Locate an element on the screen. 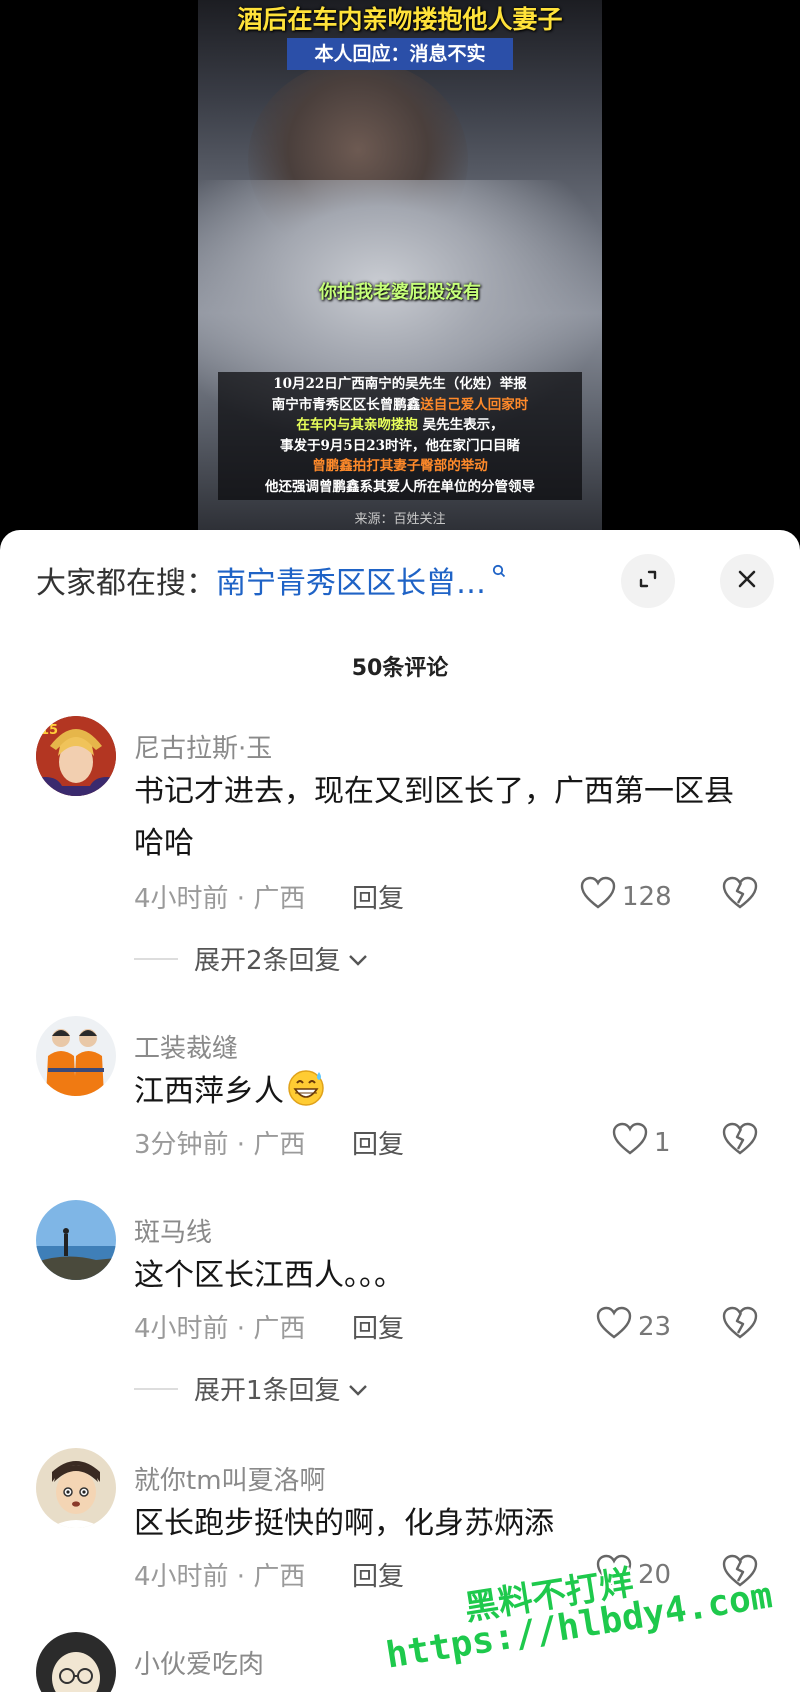 Image resolution: width=800 pixels, height=1692 pixels. news-text: 南宁市青秀区区长曾鹏鑫 is located at coordinates (346, 404).